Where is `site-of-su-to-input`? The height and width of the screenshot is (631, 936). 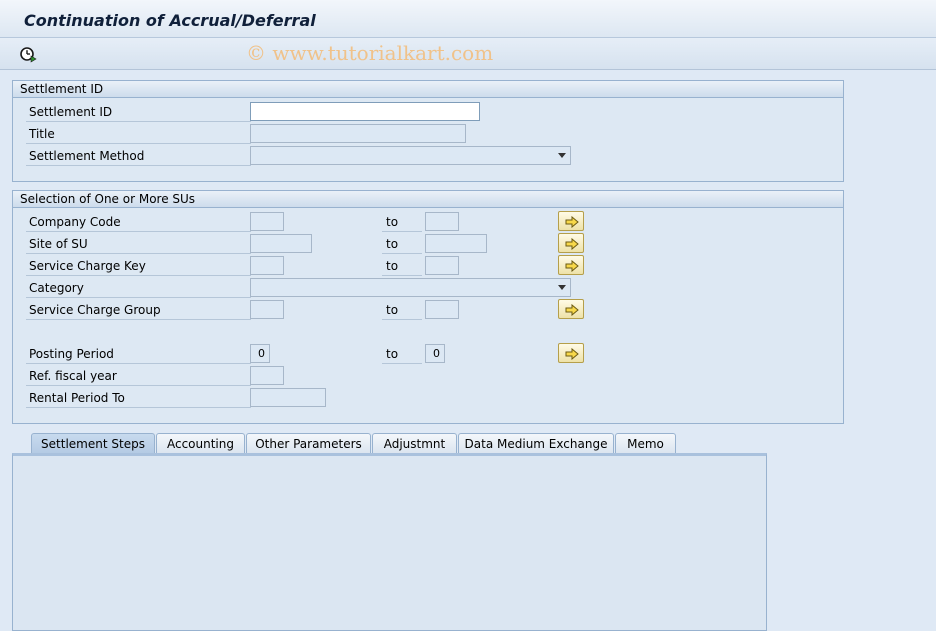 site-of-su-to-input is located at coordinates (456, 243).